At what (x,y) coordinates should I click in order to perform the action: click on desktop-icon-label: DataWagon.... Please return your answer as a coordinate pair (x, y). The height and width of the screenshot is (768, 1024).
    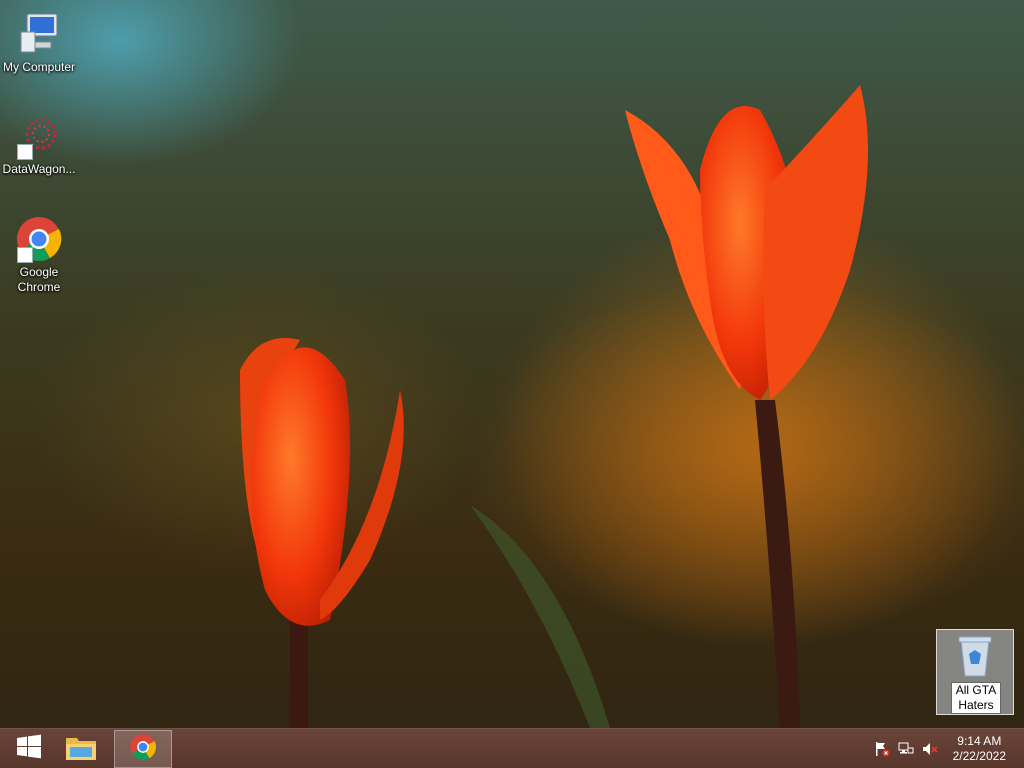
    Looking at the image, I should click on (39, 169).